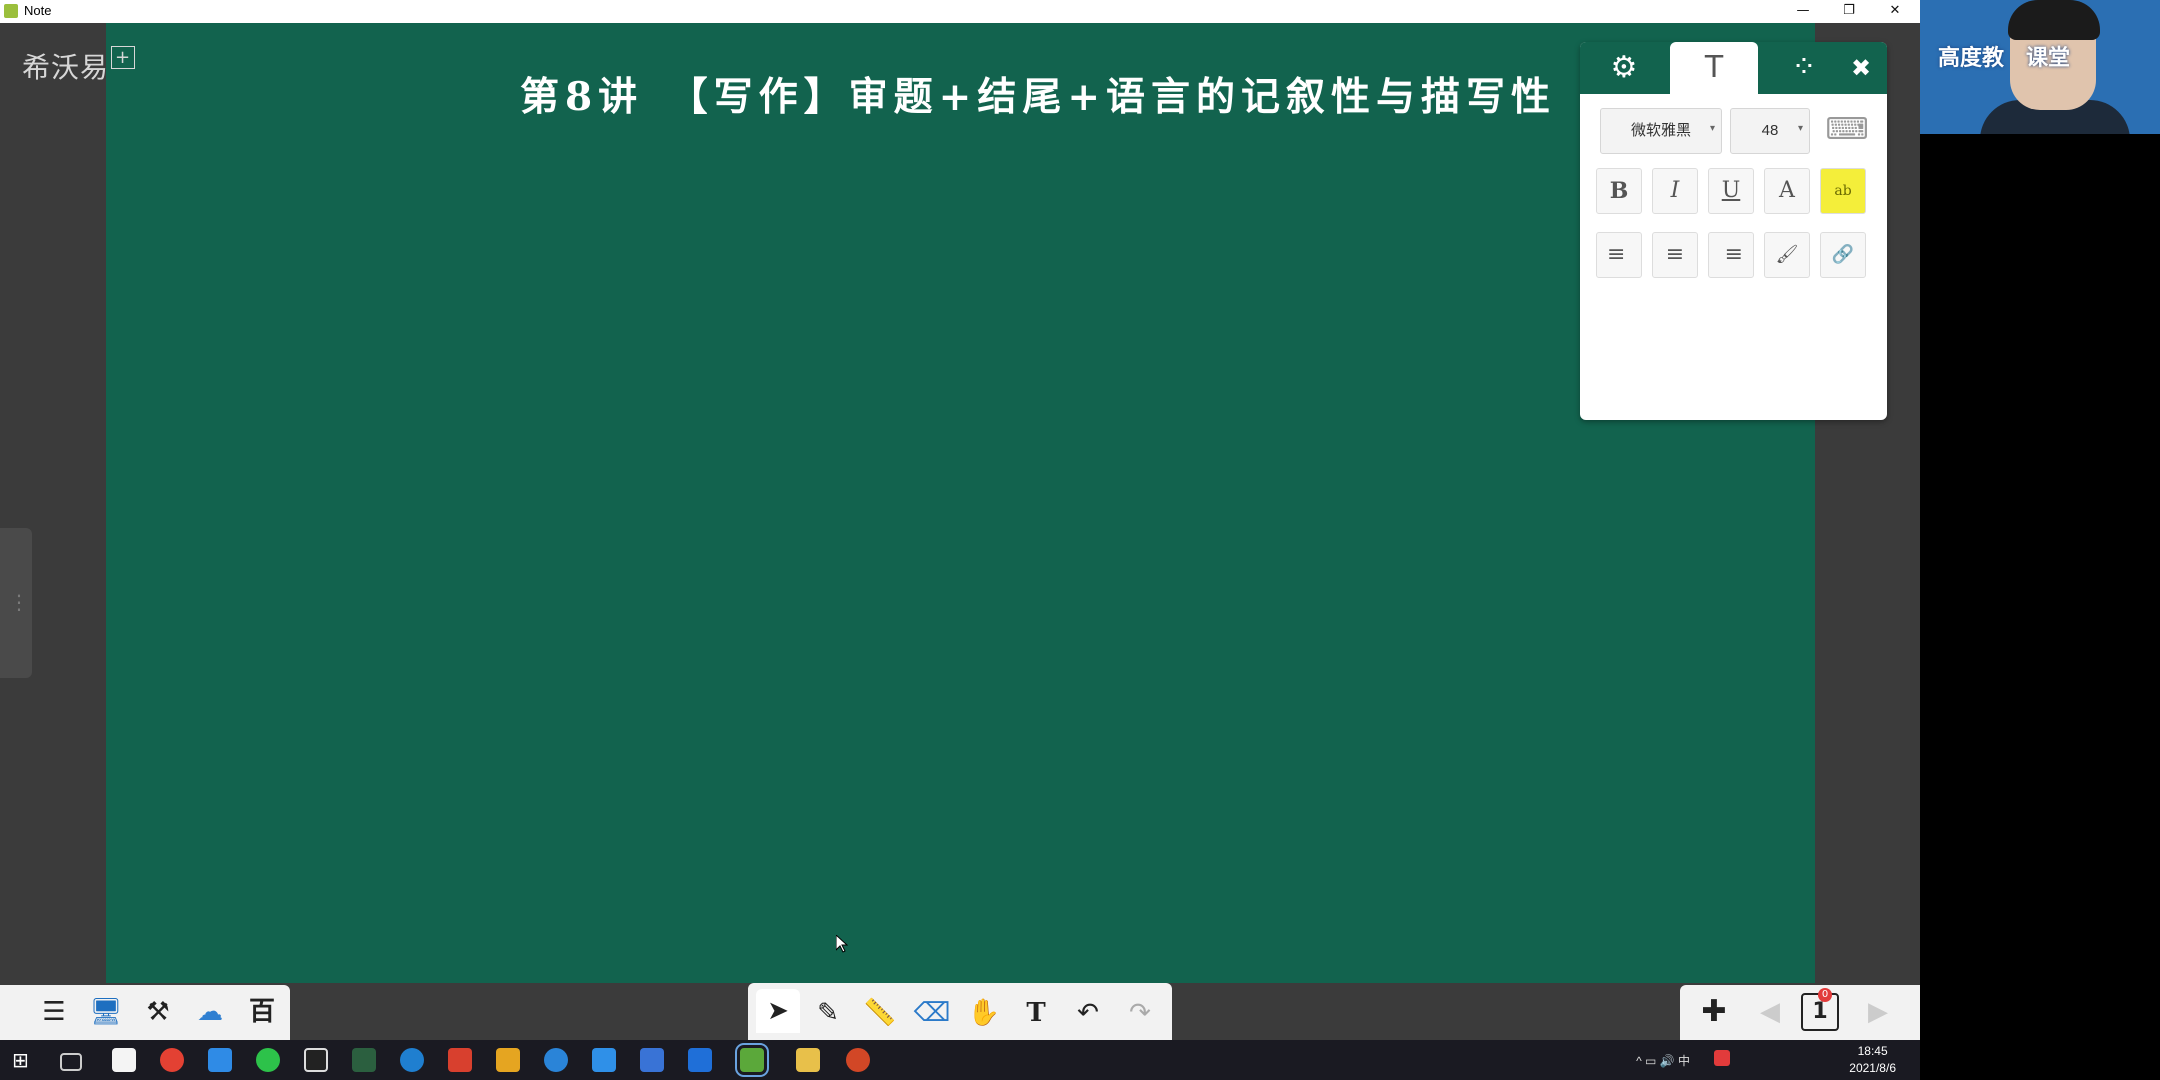 This screenshot has width=2160, height=1080. What do you see at coordinates (652, 1060) in the screenshot?
I see `app-blue3-icon` at bounding box center [652, 1060].